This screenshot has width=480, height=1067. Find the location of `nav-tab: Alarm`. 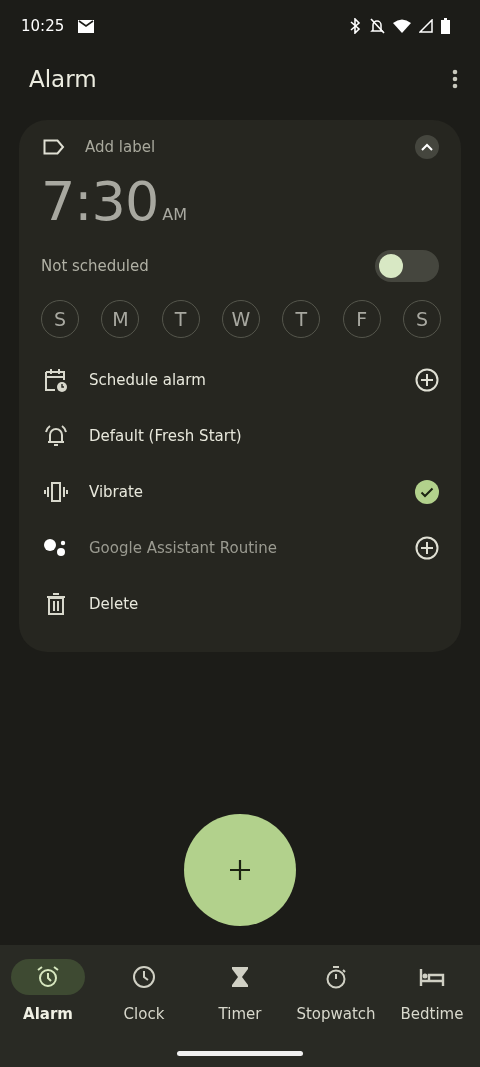

nav-tab: Alarm is located at coordinates (48, 1013).